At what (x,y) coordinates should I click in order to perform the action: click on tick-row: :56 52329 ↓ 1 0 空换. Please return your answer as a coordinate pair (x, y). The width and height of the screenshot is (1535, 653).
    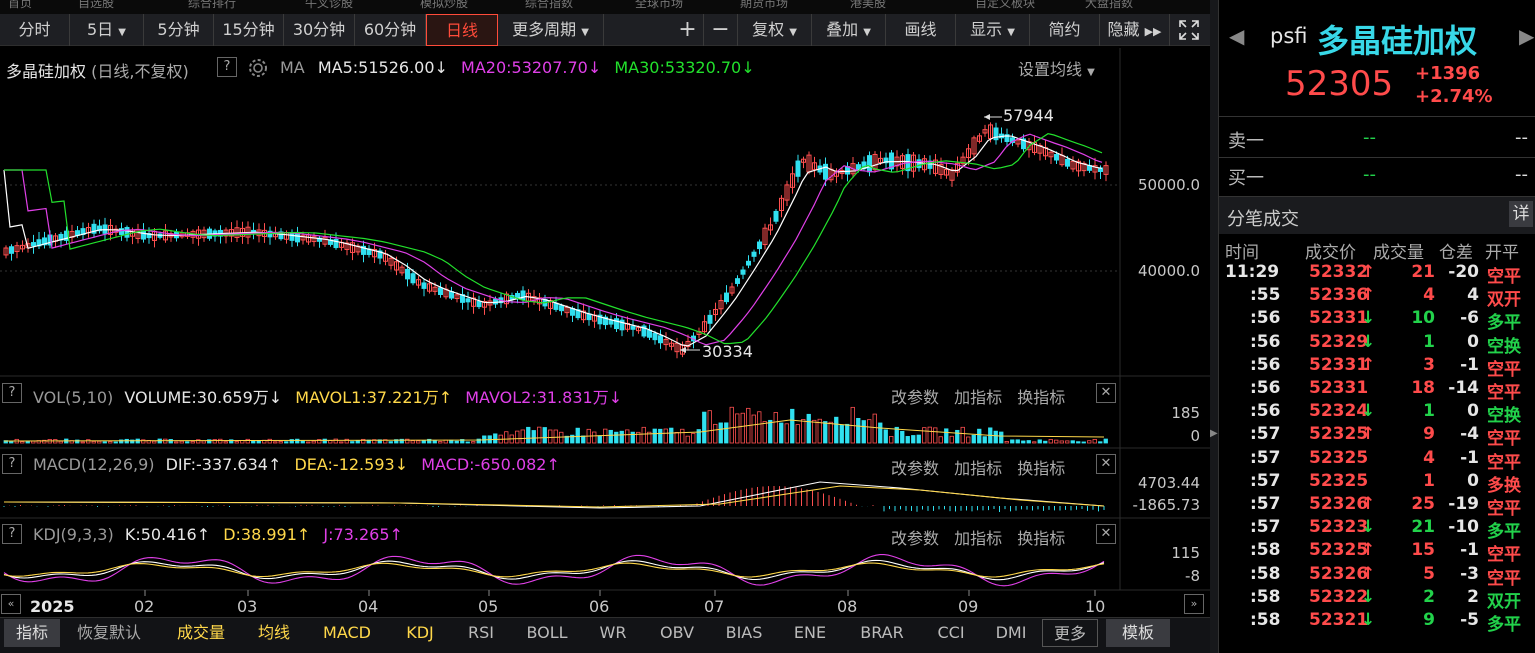
    Looking at the image, I should click on (1377, 344).